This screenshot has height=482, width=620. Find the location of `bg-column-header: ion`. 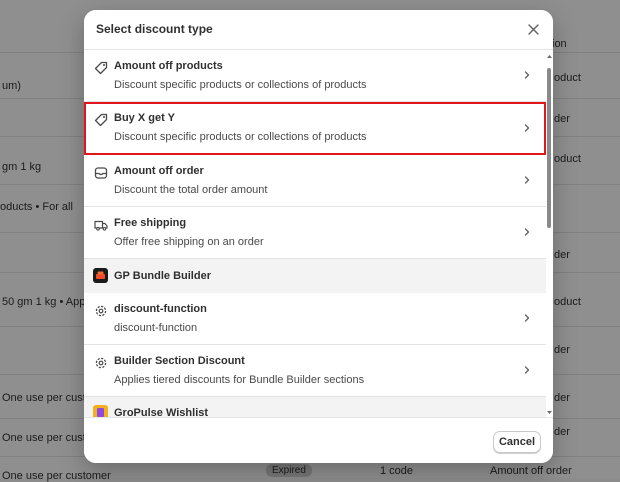

bg-column-header: ion is located at coordinates (559, 44).